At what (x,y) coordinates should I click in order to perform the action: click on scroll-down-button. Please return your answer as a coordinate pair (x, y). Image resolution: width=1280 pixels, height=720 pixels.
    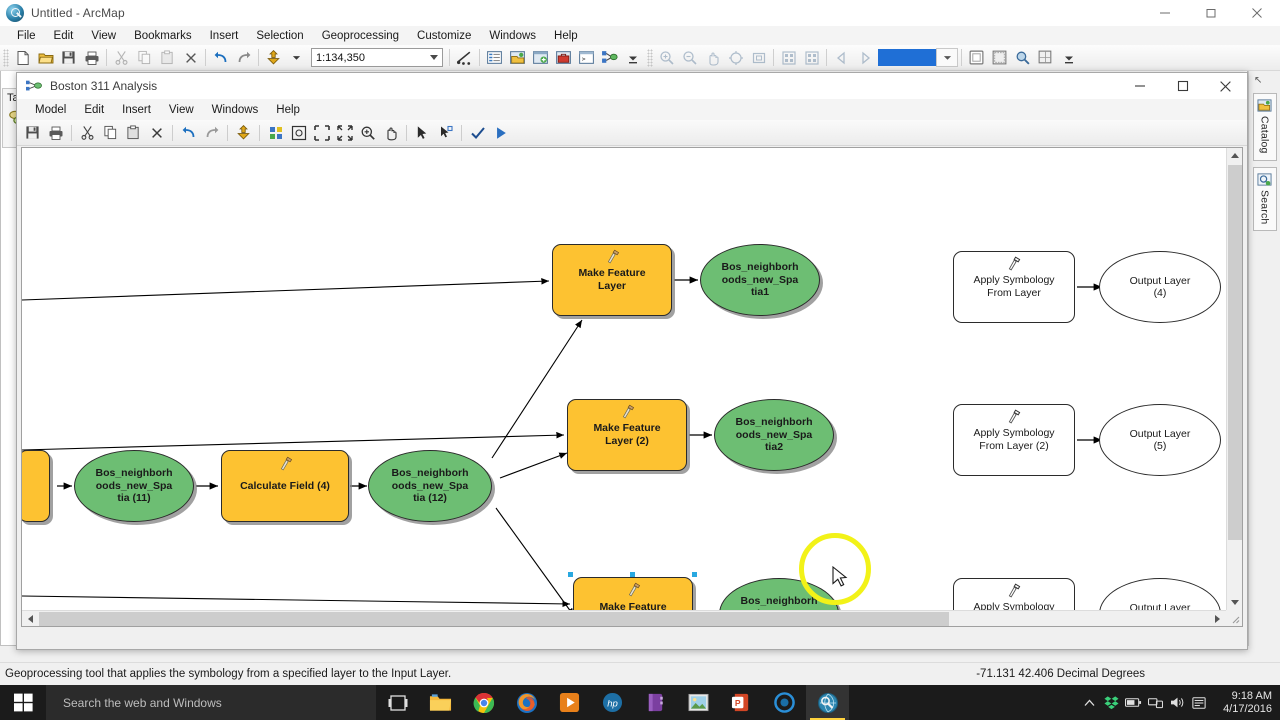
    Looking at the image, I should click on (1234, 602).